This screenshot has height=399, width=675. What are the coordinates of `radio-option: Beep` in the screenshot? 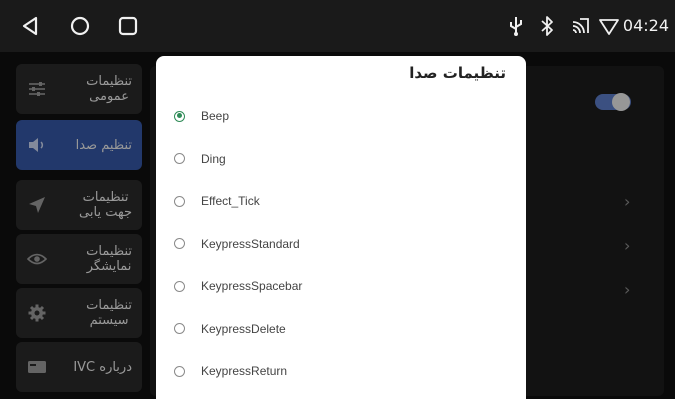 It's located at (201, 116).